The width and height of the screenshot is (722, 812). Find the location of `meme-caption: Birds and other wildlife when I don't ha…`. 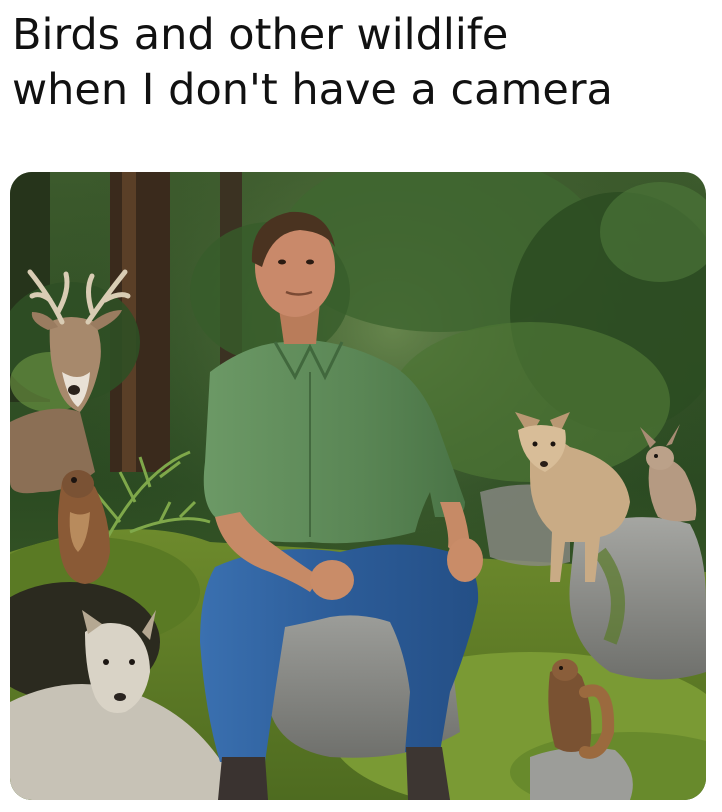

meme-caption: Birds and other wildlife when I don't ha… is located at coordinates (362, 63).